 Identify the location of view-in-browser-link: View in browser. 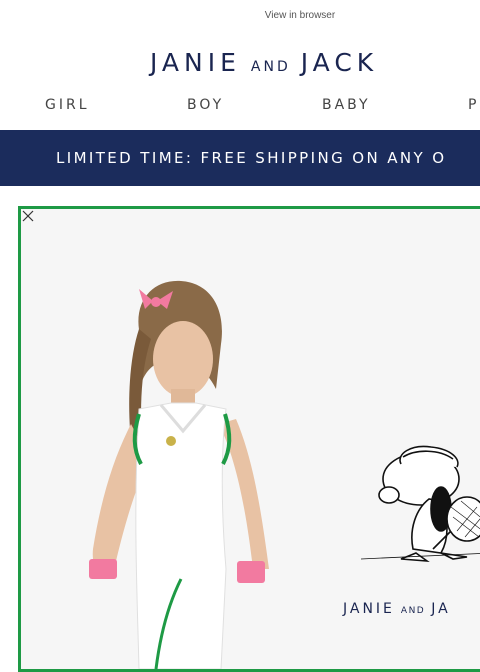
(240, 15).